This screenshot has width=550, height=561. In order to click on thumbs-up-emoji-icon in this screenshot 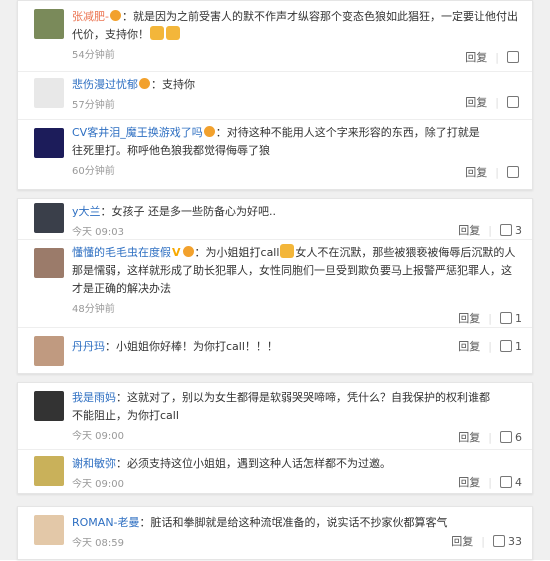, I will do `click(287, 251)`.